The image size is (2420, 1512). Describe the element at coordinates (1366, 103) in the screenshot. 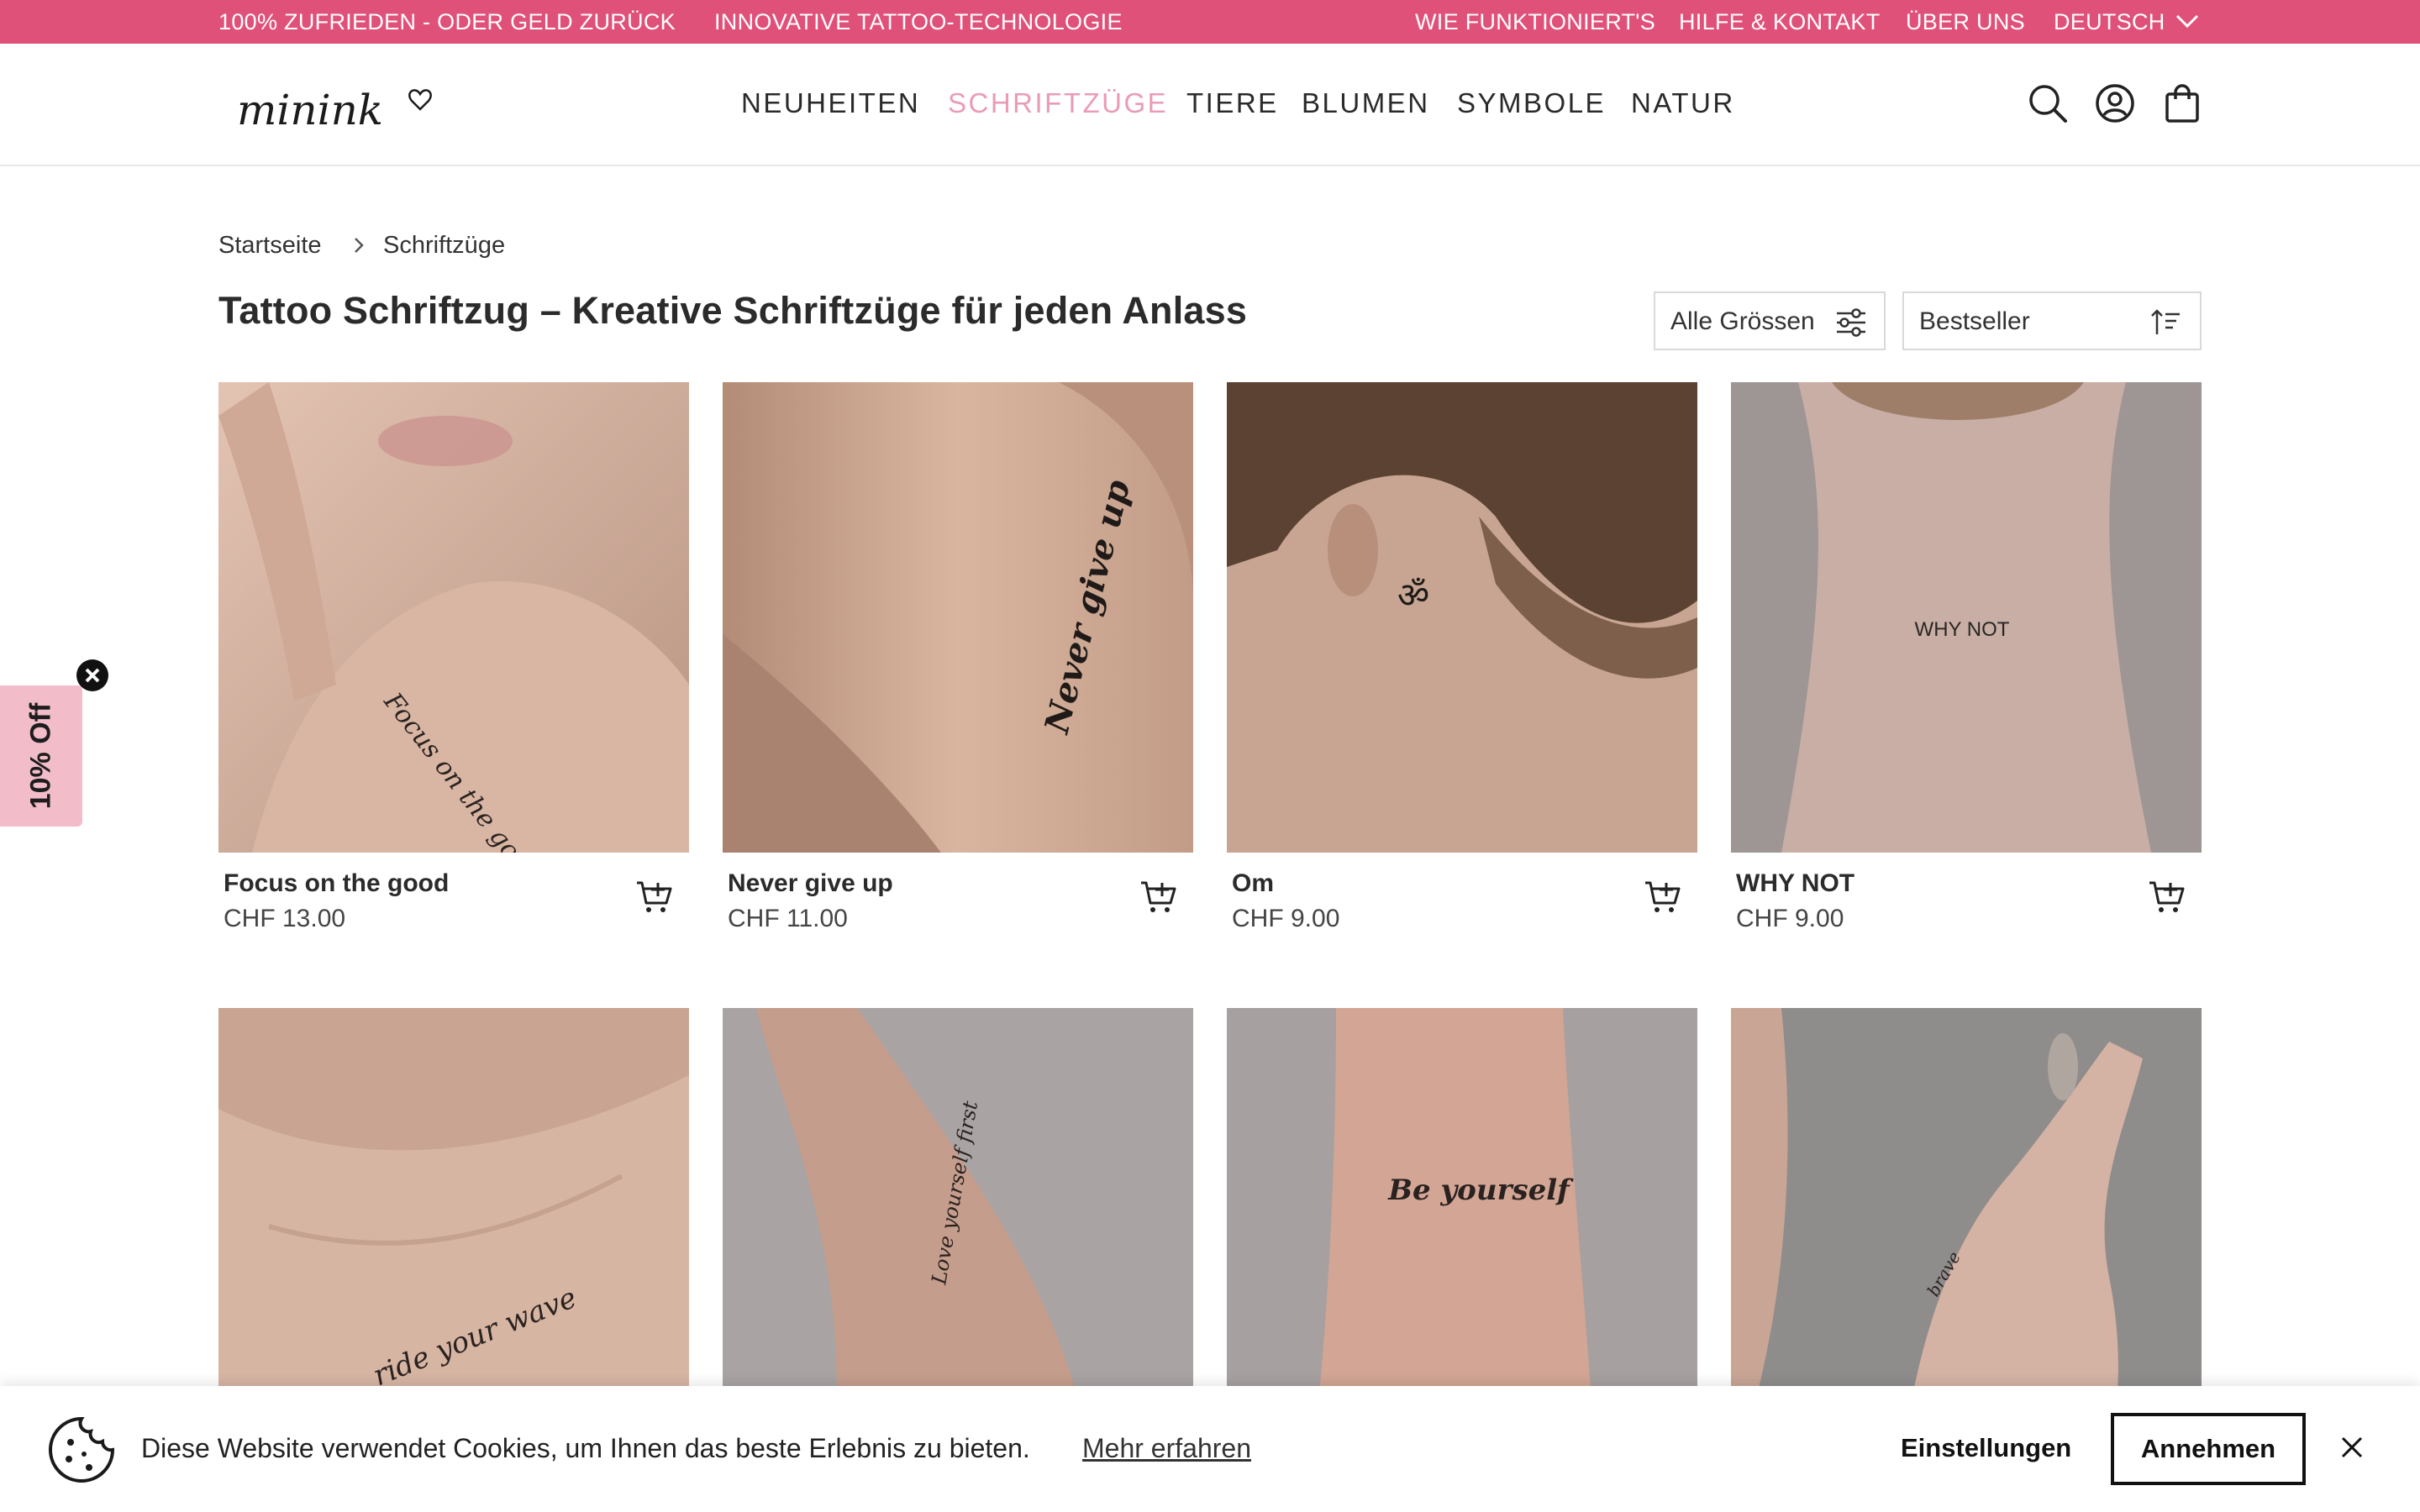

I see `nav-blumen: BLUMEN` at that location.